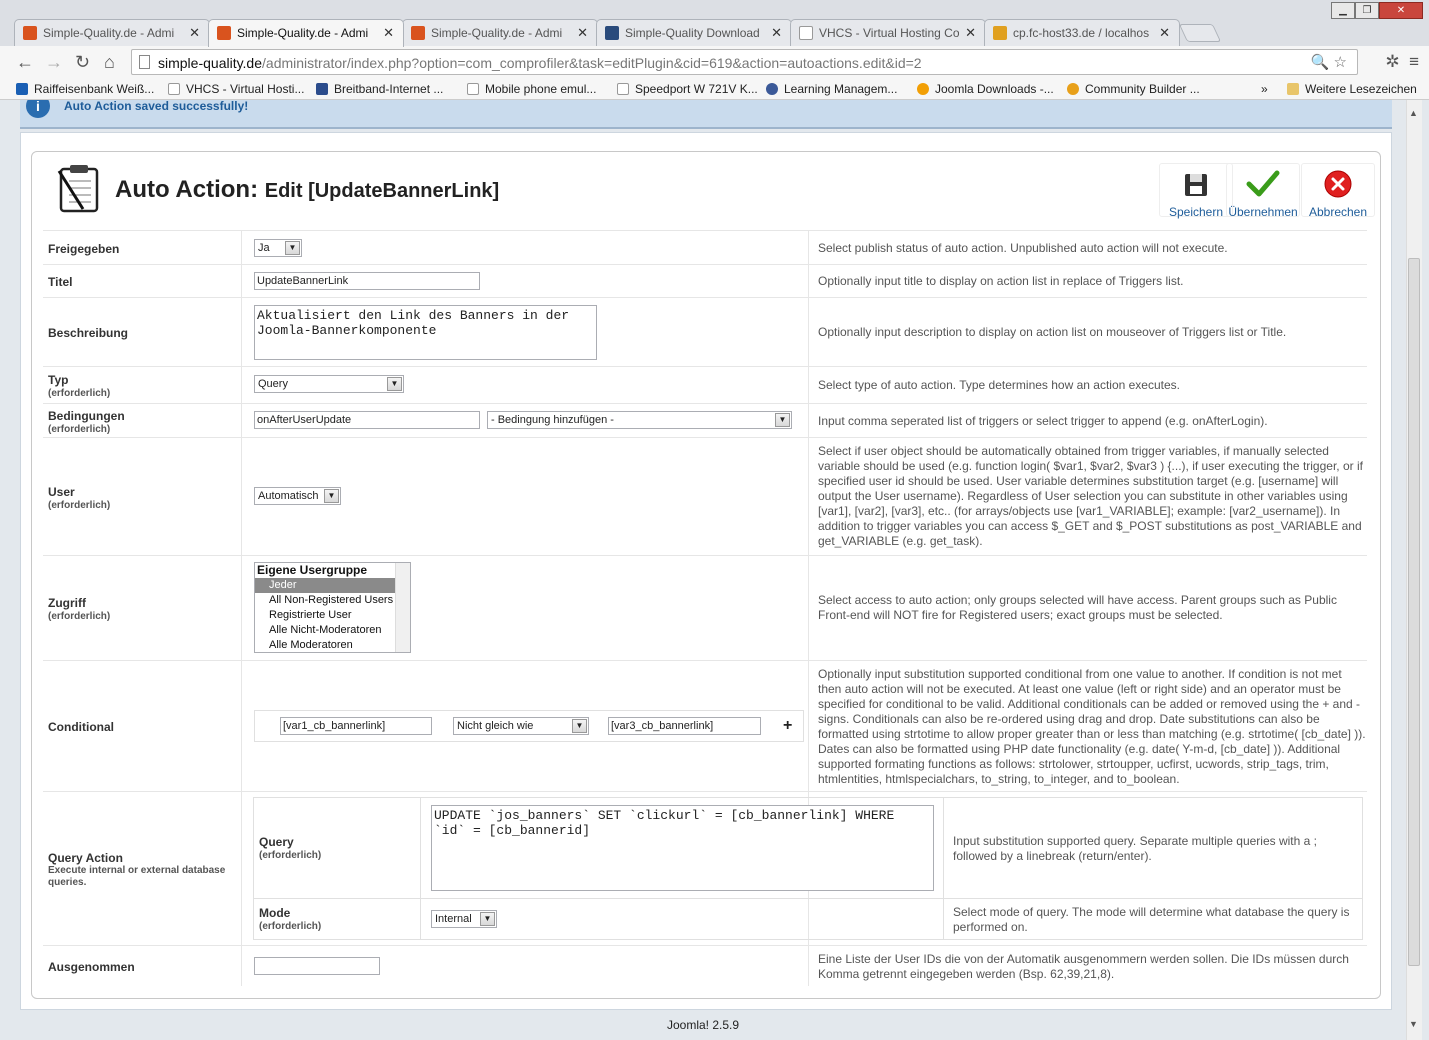 This screenshot has height=1040, width=1429. Describe the element at coordinates (703, 1025) in the screenshot. I see `footer-version: Joomla! 2.5.9` at that location.